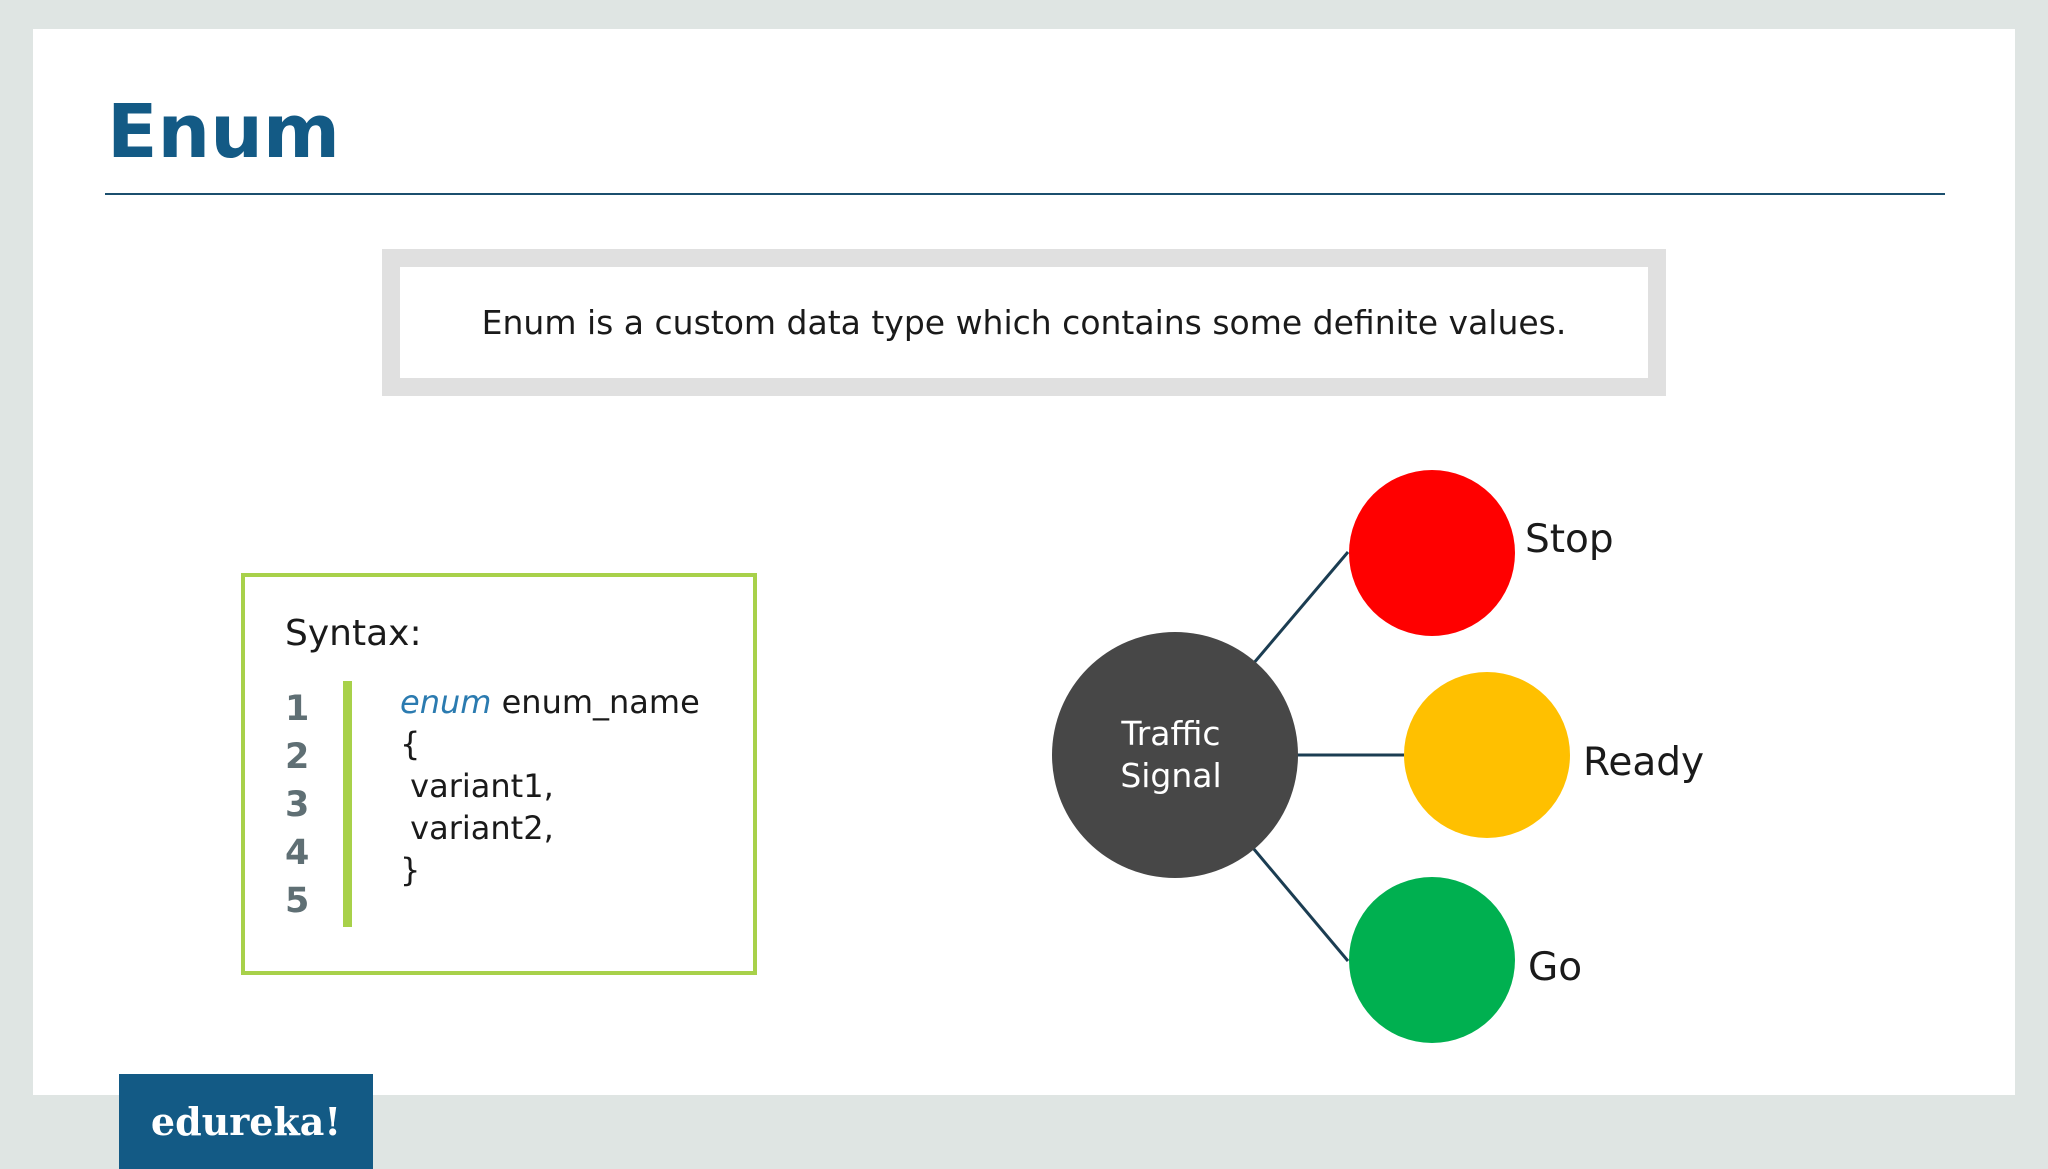 The image size is (2048, 1169). I want to click on center-node, so click(1175, 755).